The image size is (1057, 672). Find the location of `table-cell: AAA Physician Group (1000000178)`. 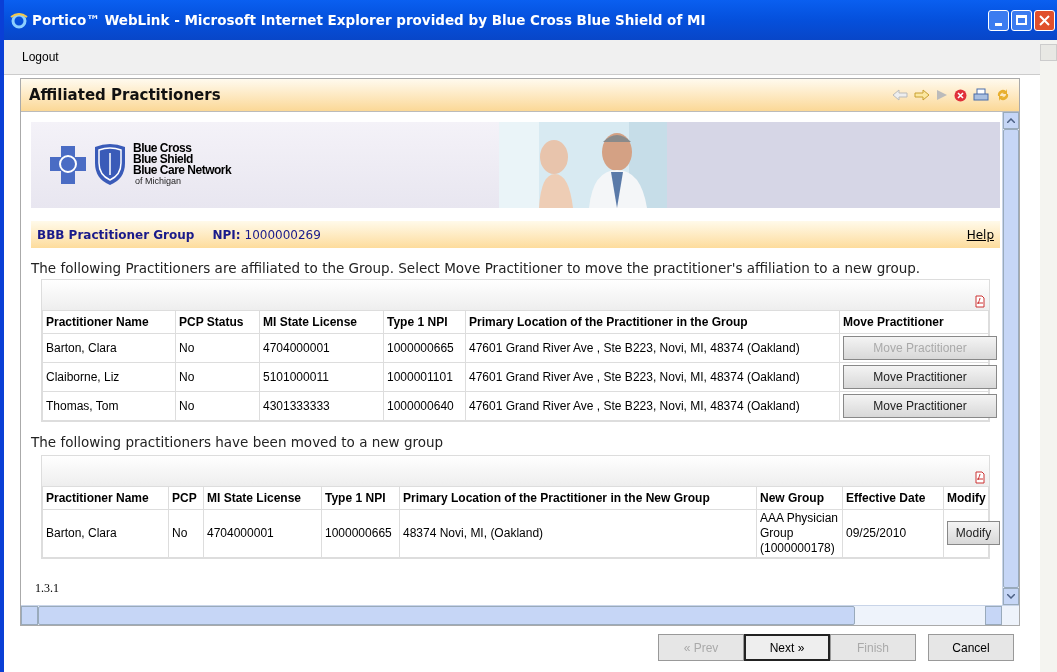

table-cell: AAA Physician Group (1000000178) is located at coordinates (799, 533).